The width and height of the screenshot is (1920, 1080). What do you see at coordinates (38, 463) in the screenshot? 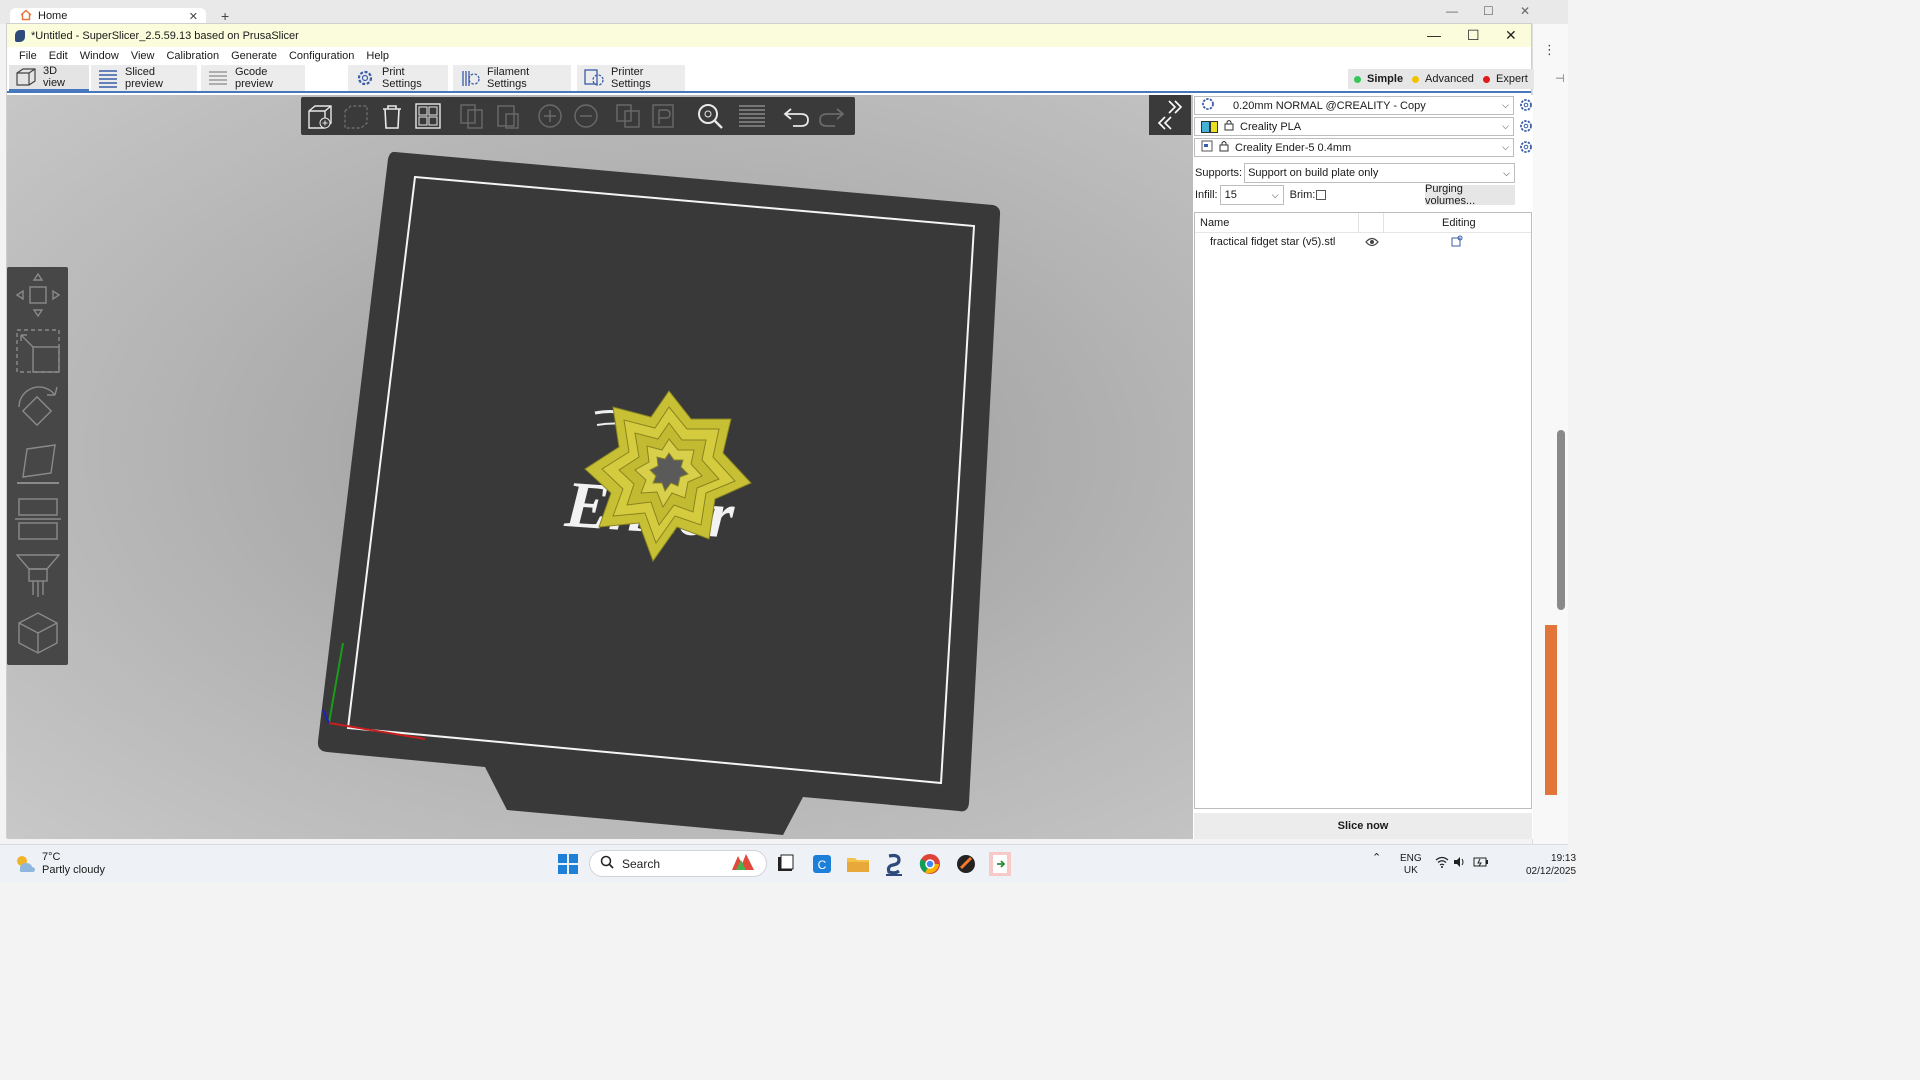
I see `place-on-face-icon` at bounding box center [38, 463].